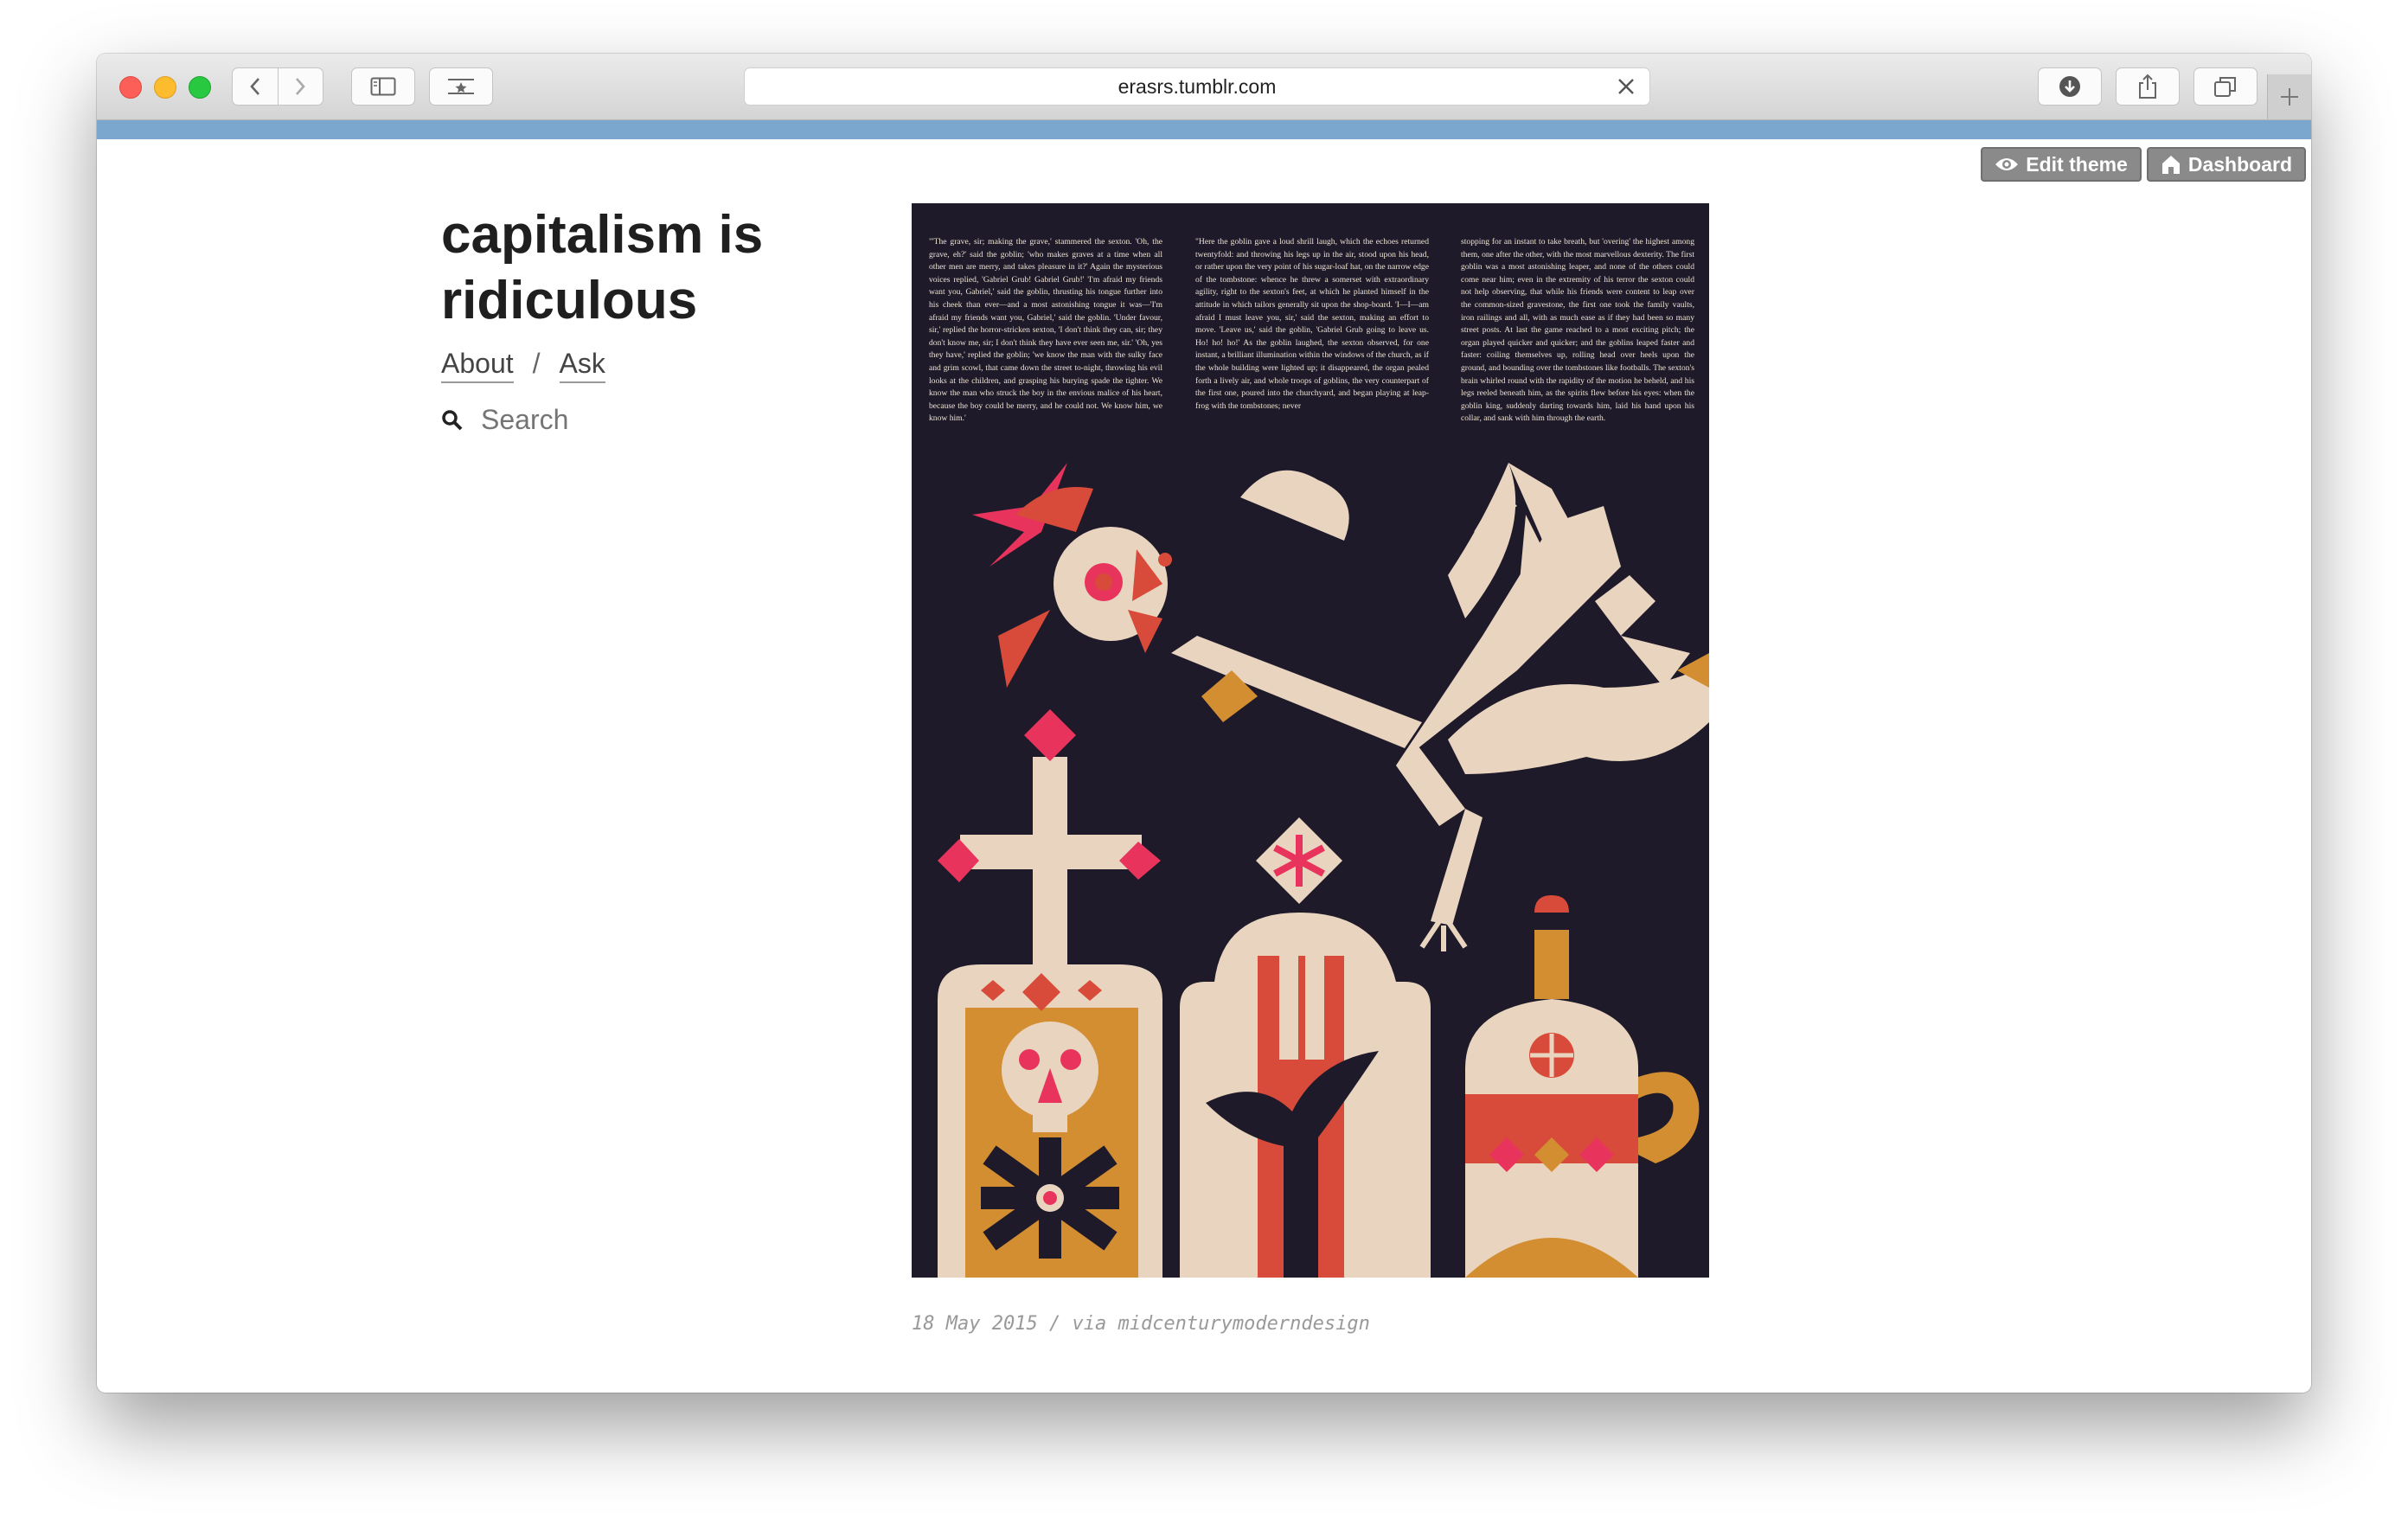 The height and width of the screenshot is (1531, 2408). Describe the element at coordinates (523, 365) in the screenshot. I see `blog-nav: About / Ask` at that location.